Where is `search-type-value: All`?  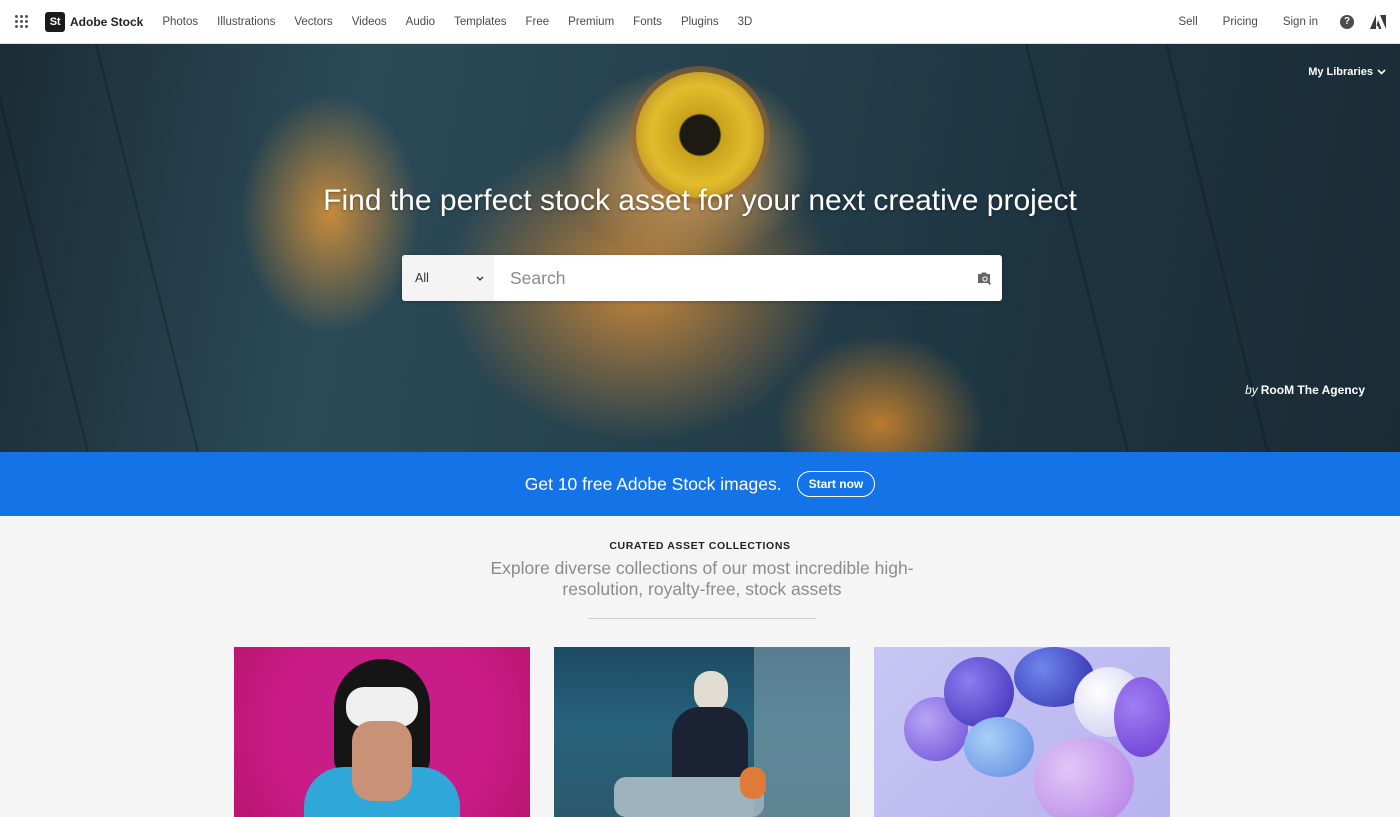 search-type-value: All is located at coordinates (422, 278).